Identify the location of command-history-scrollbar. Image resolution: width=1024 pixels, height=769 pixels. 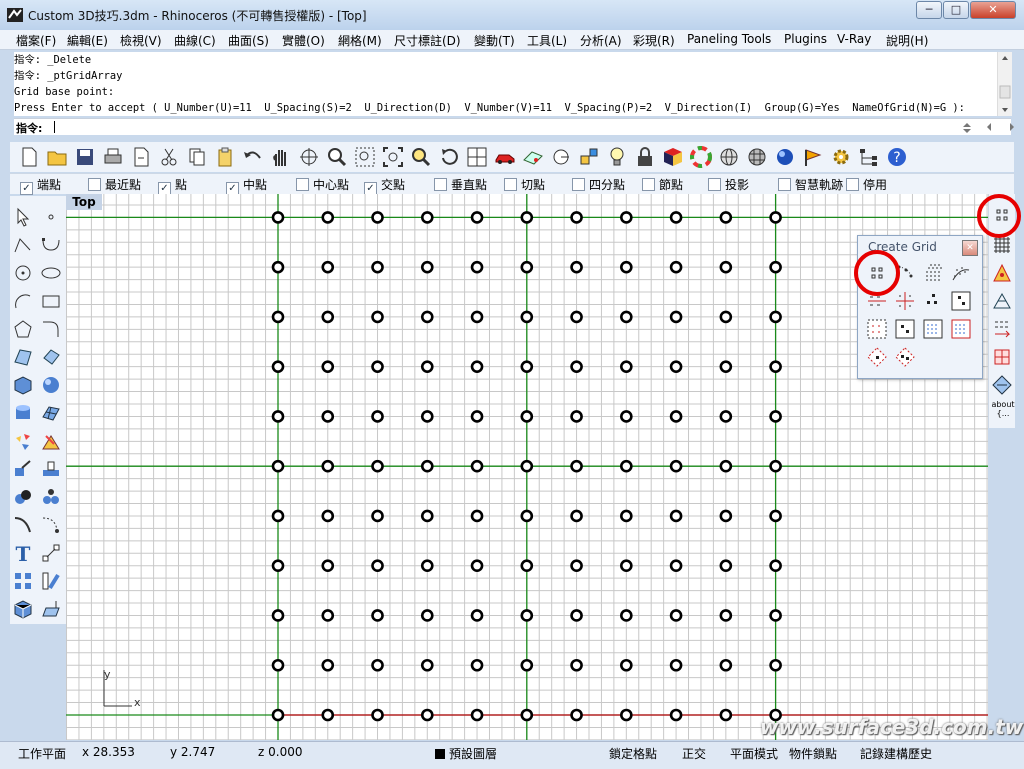
(1004, 84).